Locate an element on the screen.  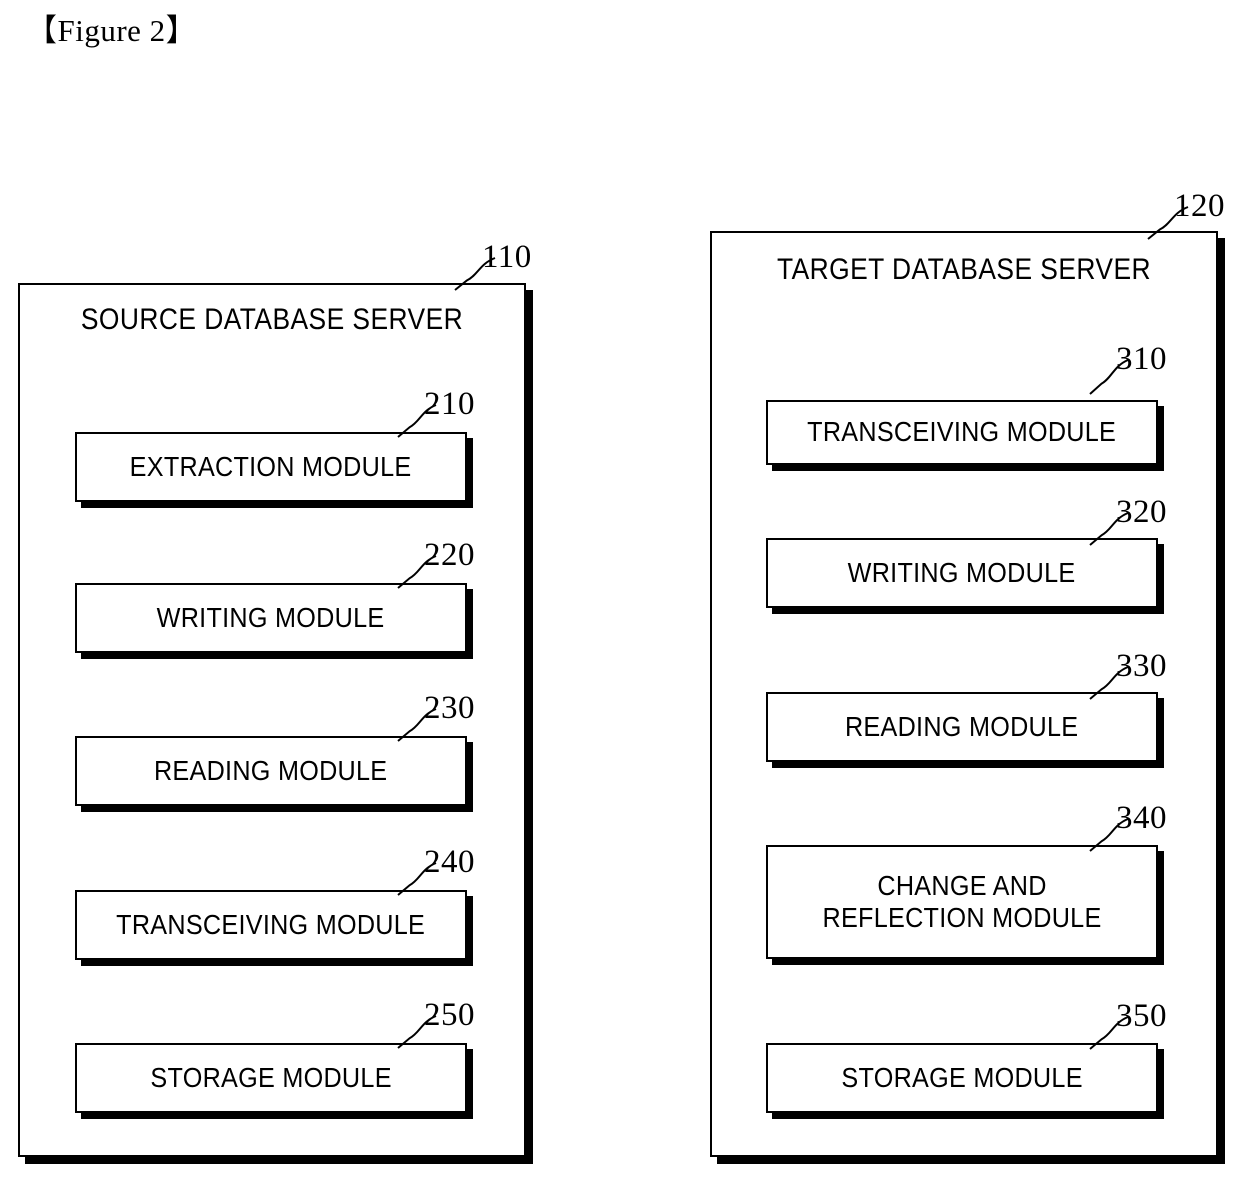
module-label-240: TRANSCEIVING MODULE is located at coordinates (271, 924).